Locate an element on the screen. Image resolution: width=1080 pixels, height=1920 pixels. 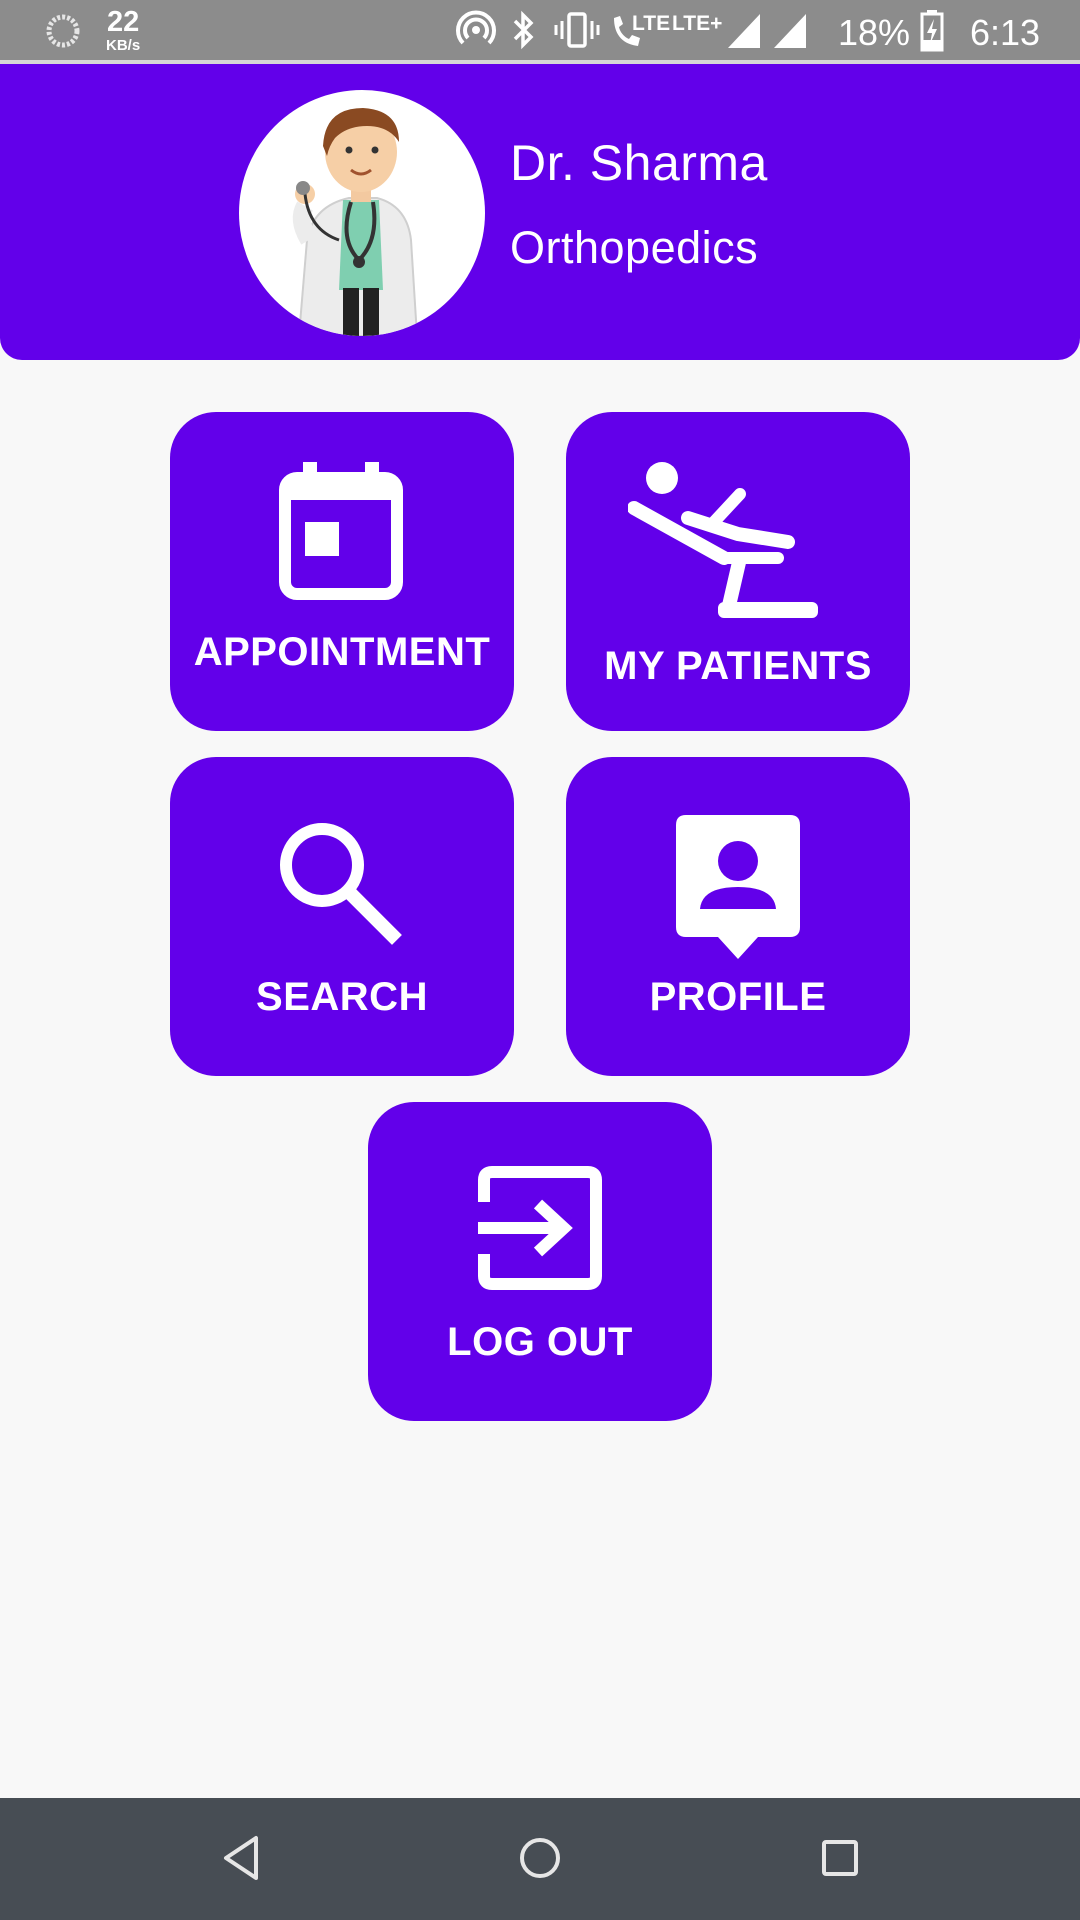
contact-card-icon is located at coordinates (738, 887).